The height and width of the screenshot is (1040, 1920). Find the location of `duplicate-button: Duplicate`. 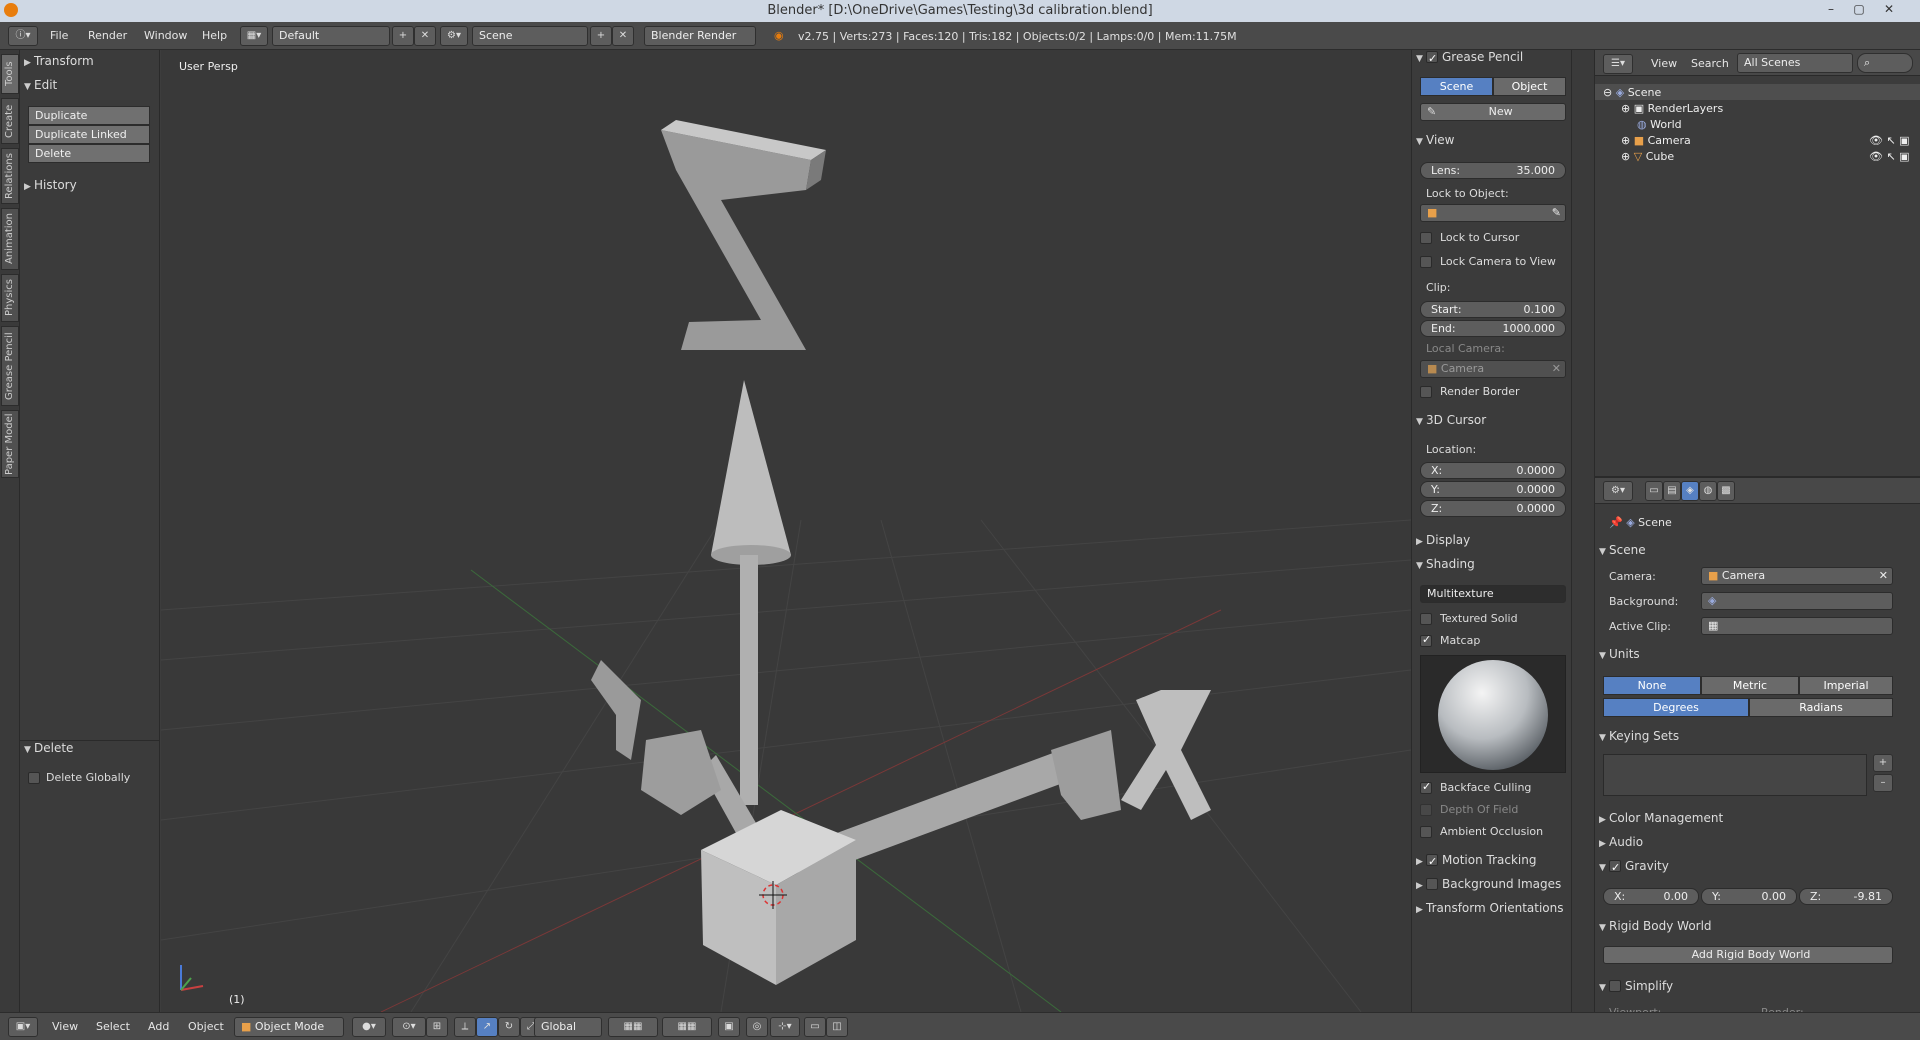

duplicate-button: Duplicate is located at coordinates (89, 115).